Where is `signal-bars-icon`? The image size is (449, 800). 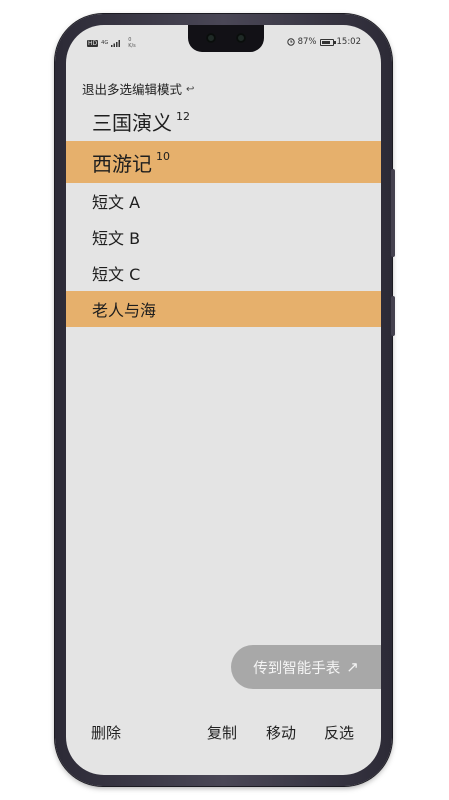
signal-bars-icon is located at coordinates (116, 43).